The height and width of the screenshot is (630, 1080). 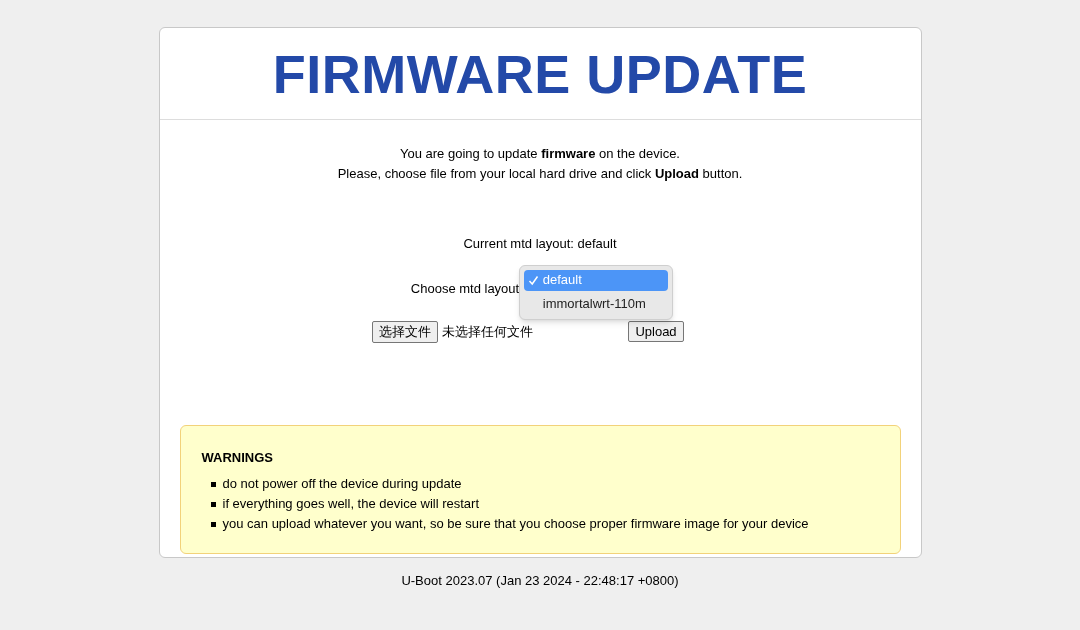 What do you see at coordinates (350, 504) in the screenshot?
I see `warning-item: if everything goes well, the device will restart` at bounding box center [350, 504].